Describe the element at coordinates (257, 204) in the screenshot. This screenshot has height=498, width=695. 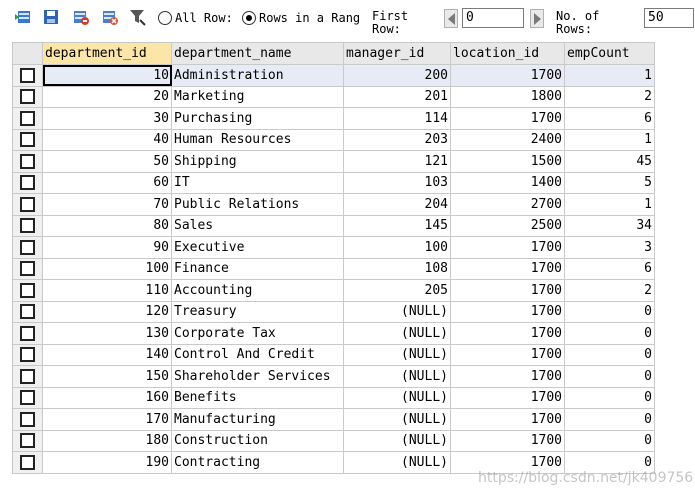
I see `department-name-cell: Public Relations` at that location.